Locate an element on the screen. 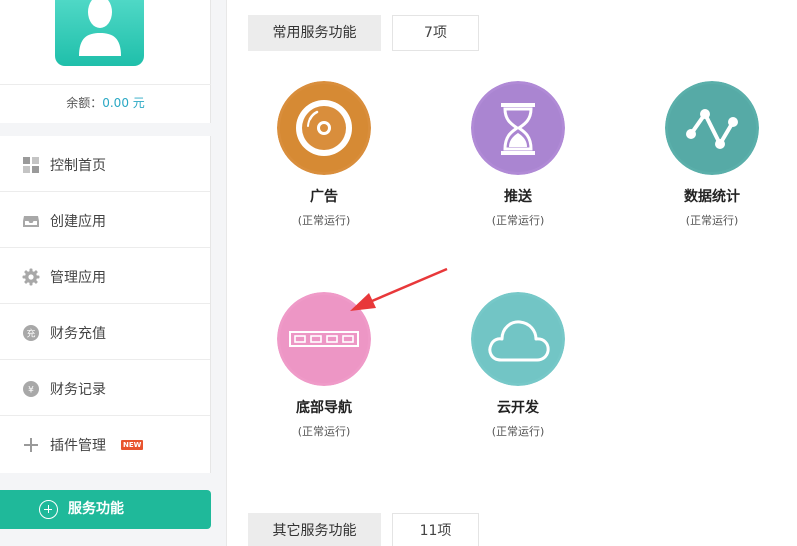 The height and width of the screenshot is (546, 797). sidebar-item-label: 财务记录 is located at coordinates (78, 390).